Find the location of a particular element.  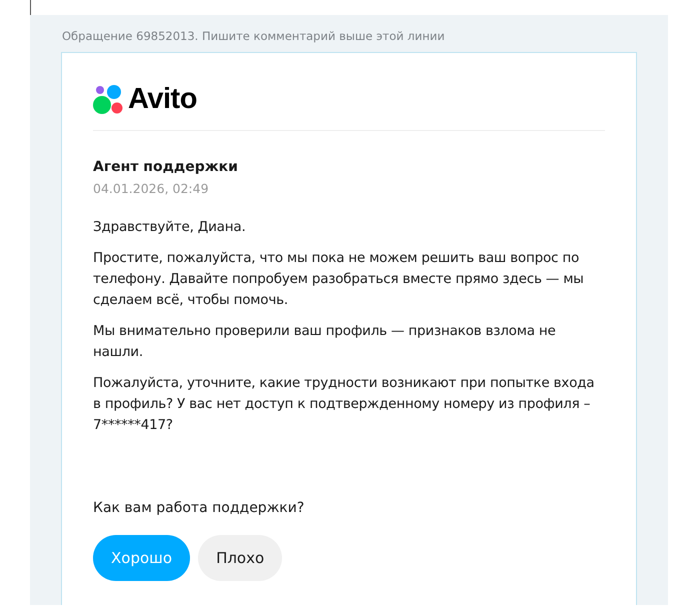

message-paragraph: Простите, пожалуйста, что мы пока не можем решить ваш вопрос по телефону. Давайте попробуем разобраться вместе прямо здесь — мы сделаем всё, чтобы помочь. is located at coordinates (339, 279).